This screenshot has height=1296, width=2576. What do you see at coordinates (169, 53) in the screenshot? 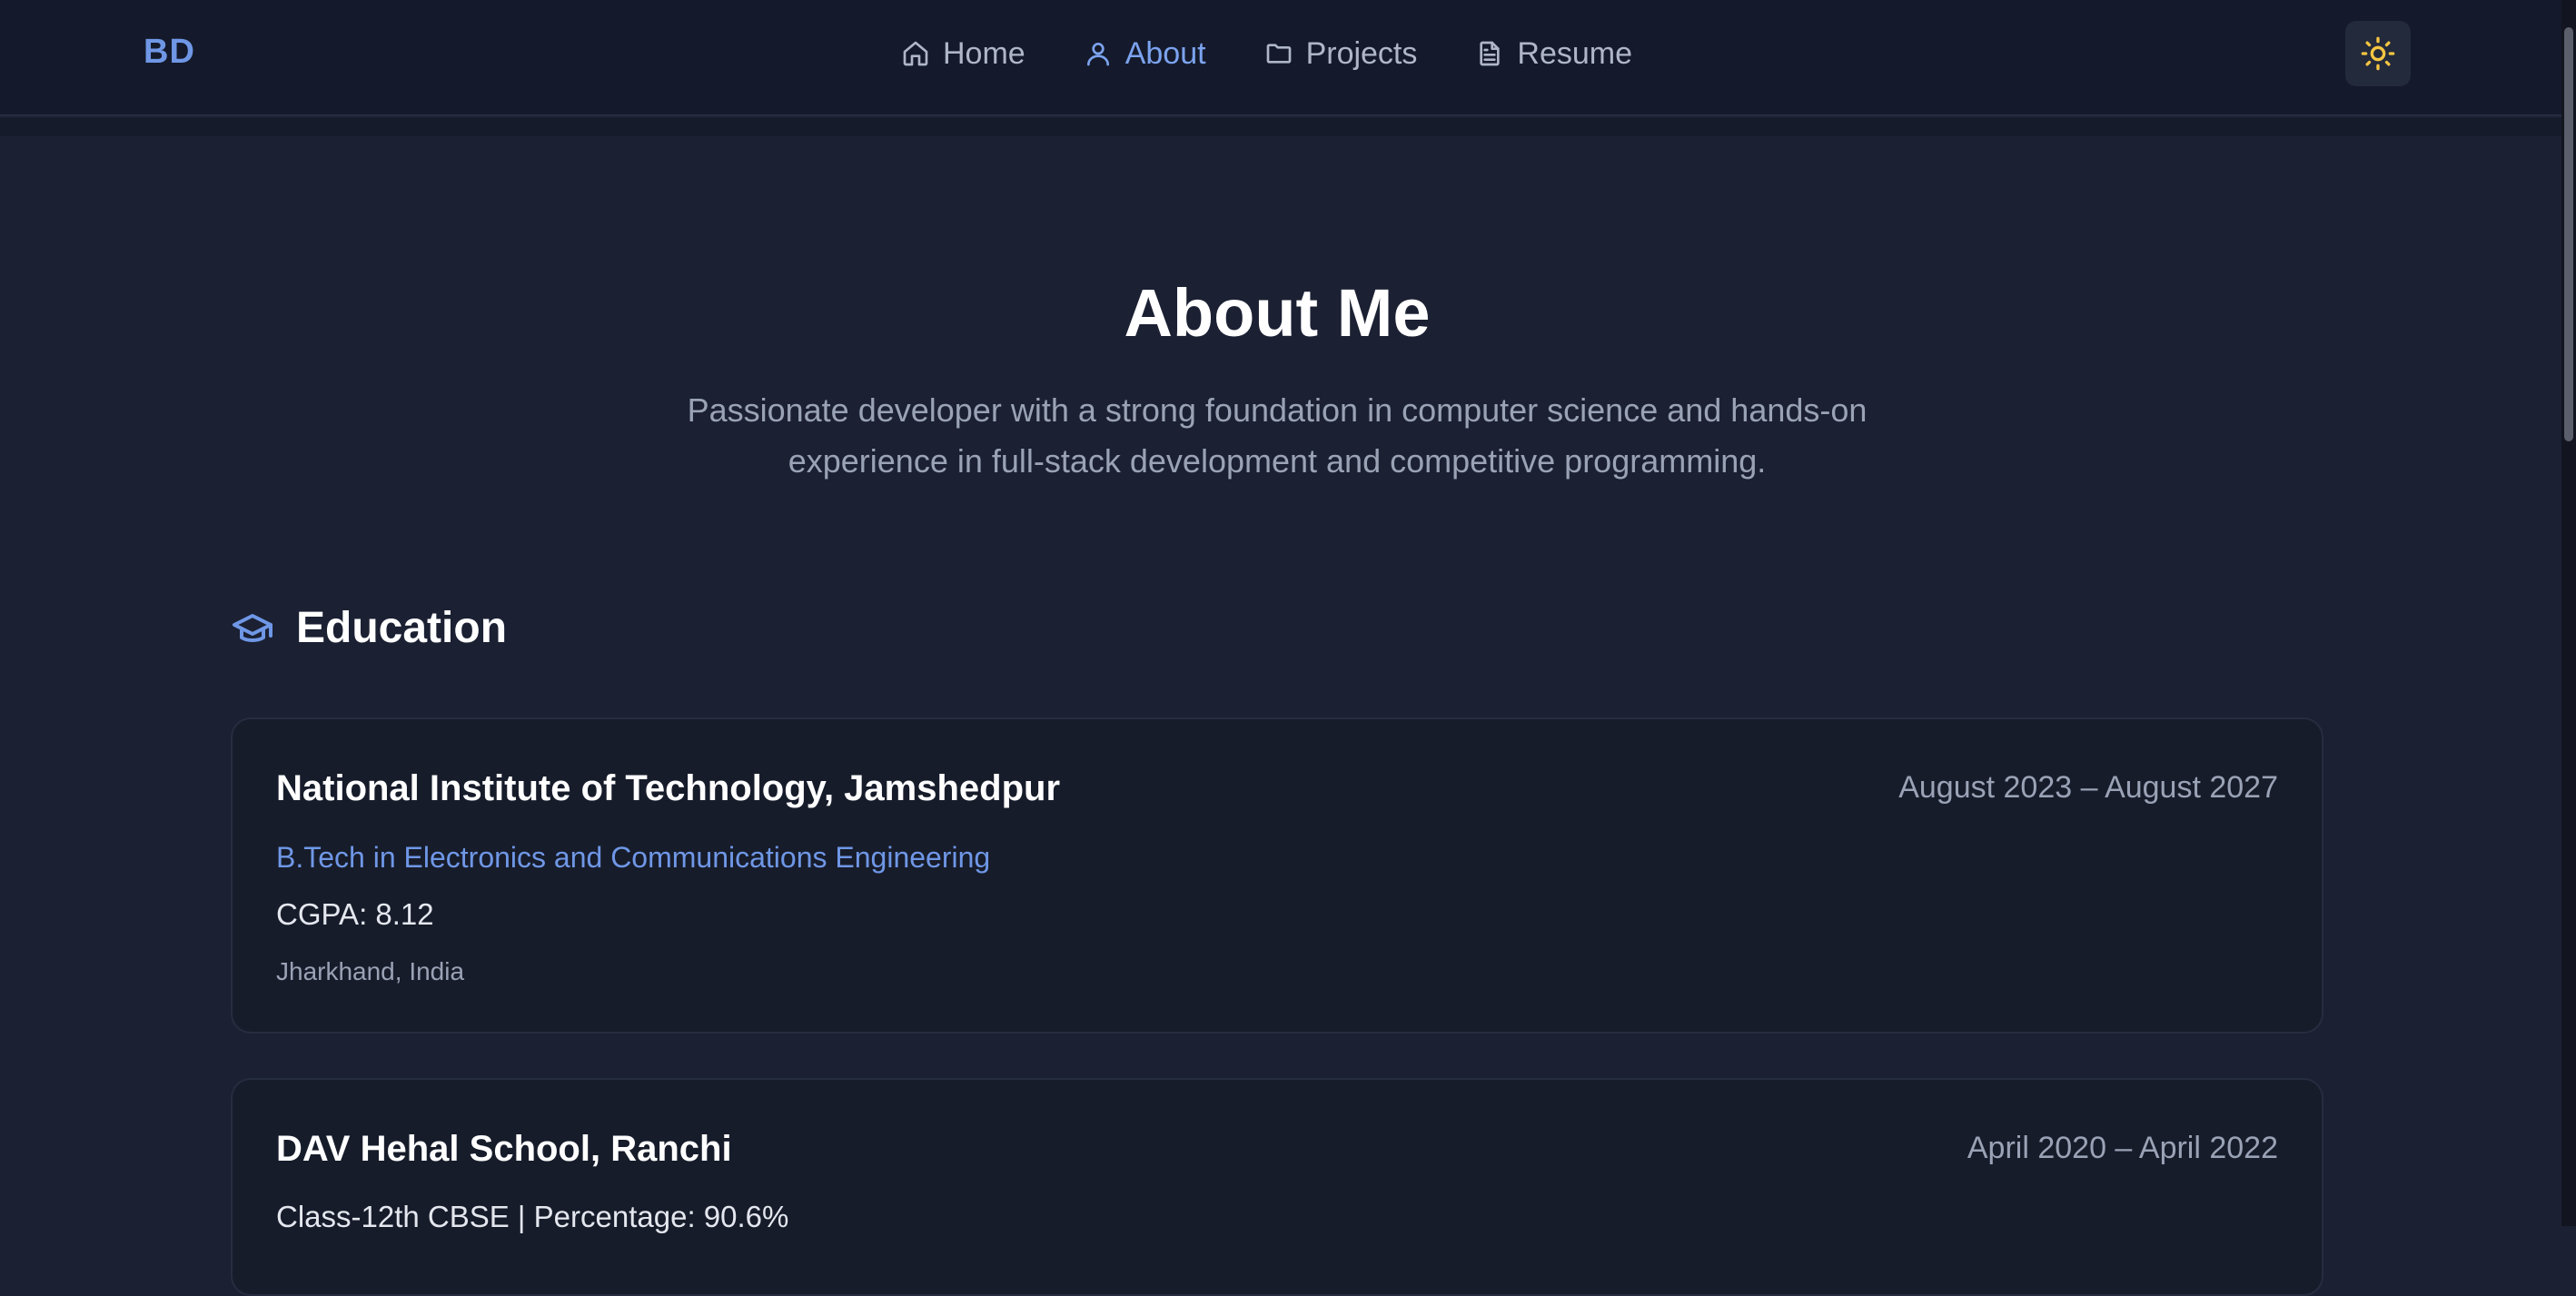
I see `logo: BD` at bounding box center [169, 53].